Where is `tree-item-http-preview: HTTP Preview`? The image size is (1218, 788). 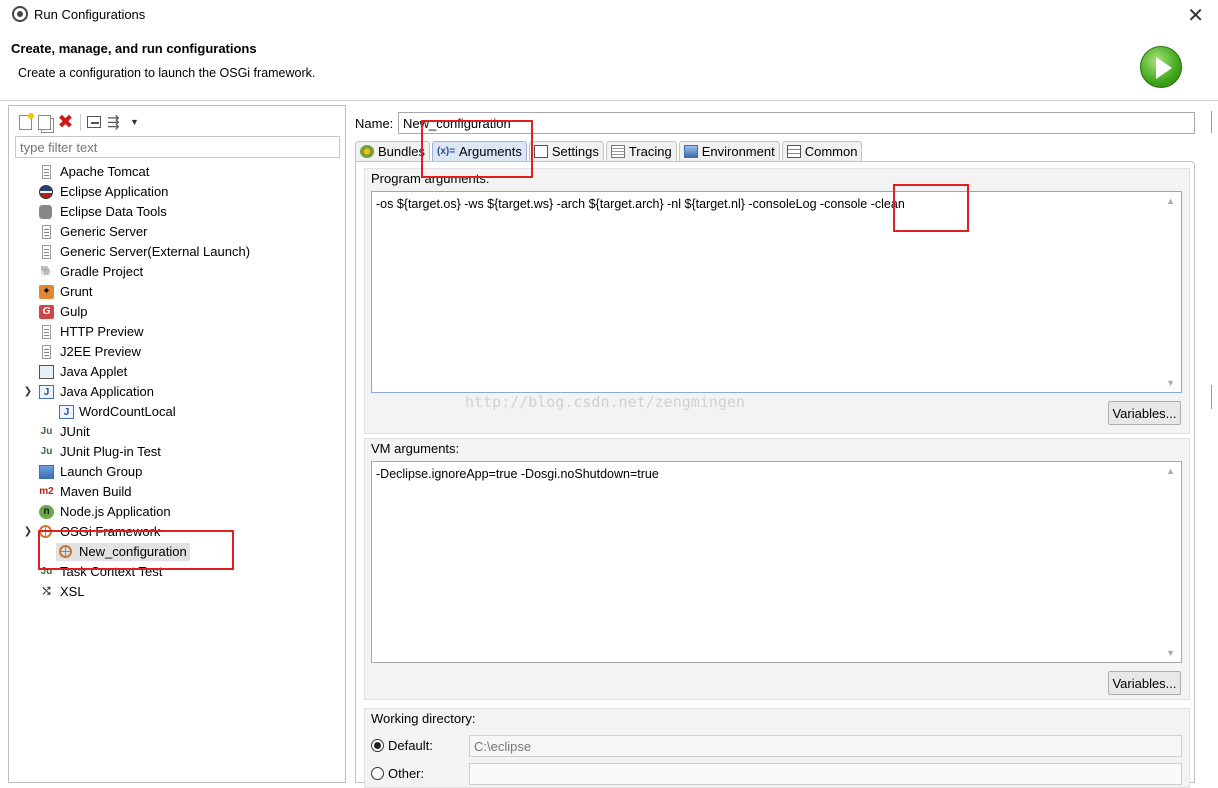 tree-item-http-preview: HTTP Preview is located at coordinates (177, 332).